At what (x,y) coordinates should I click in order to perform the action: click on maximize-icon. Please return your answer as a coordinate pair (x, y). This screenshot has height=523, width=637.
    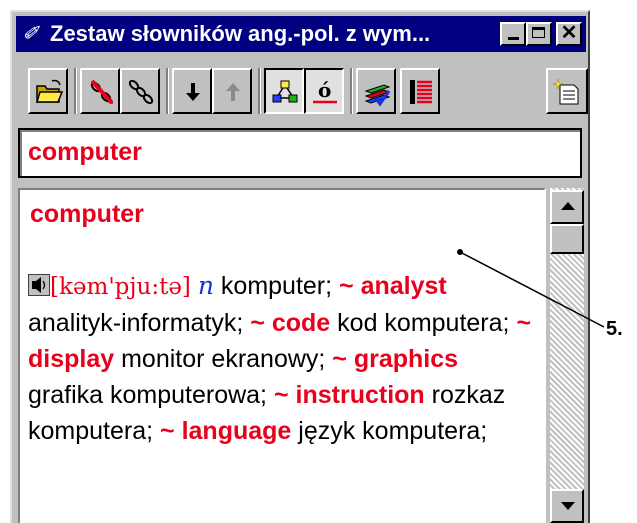
    Looking at the image, I should click on (538, 32).